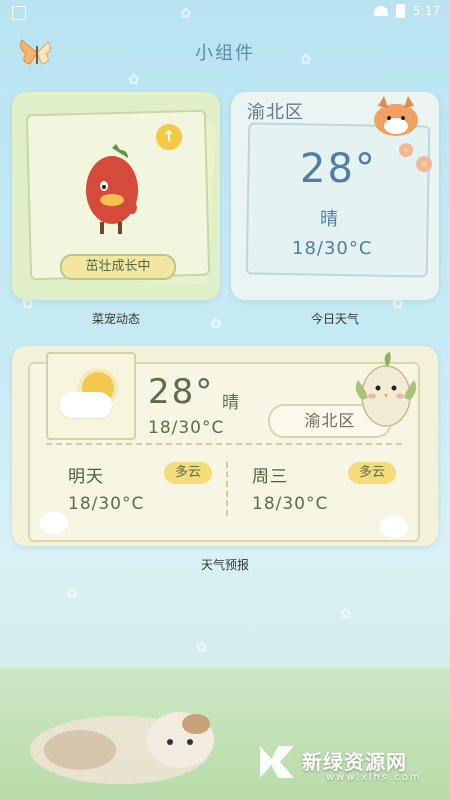  Describe the element at coordinates (115, 319) in the screenshot. I see `pet-widget-caption: 菜宠动态` at that location.